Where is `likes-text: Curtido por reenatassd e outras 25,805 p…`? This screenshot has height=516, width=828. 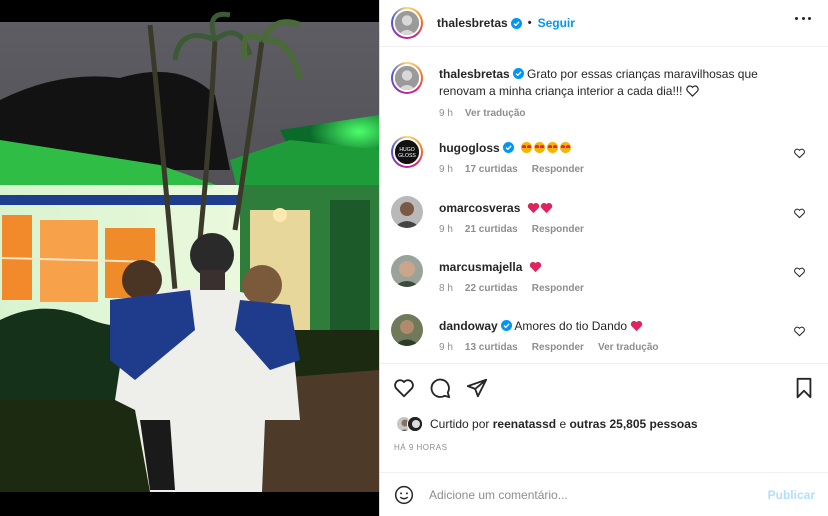 likes-text: Curtido por reenatassd e outras 25,805 p… is located at coordinates (564, 424).